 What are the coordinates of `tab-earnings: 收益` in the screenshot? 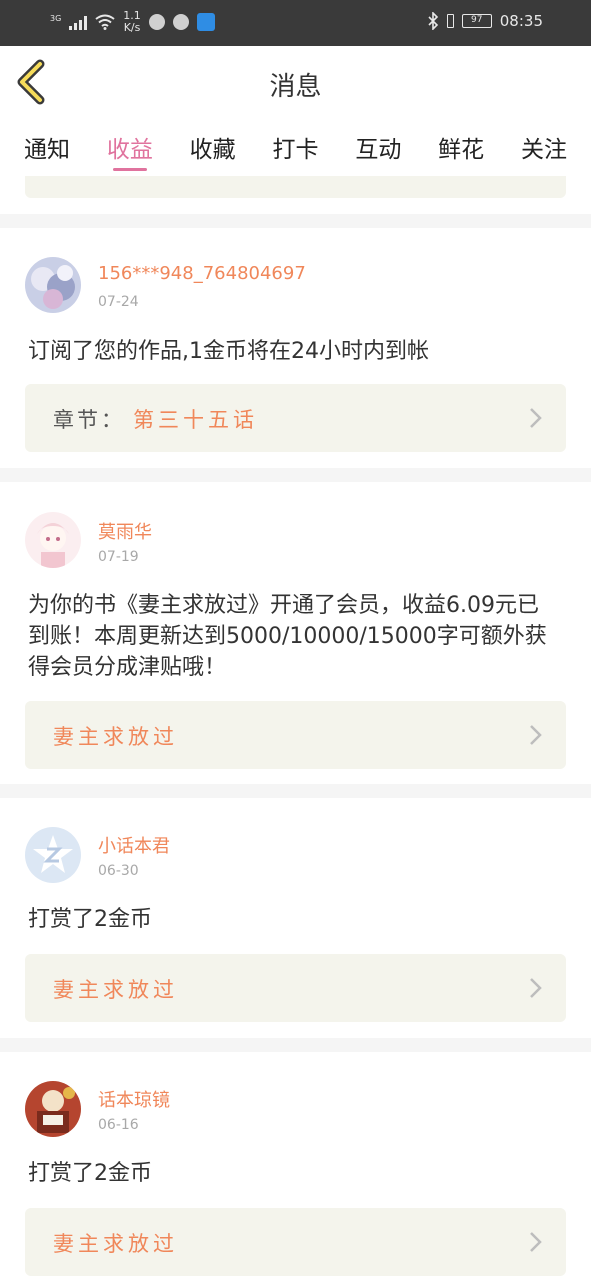 It's located at (130, 147).